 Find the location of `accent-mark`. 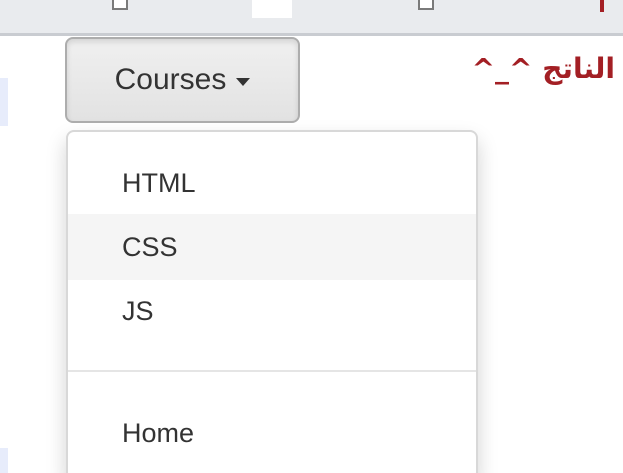

accent-mark is located at coordinates (602, 6).